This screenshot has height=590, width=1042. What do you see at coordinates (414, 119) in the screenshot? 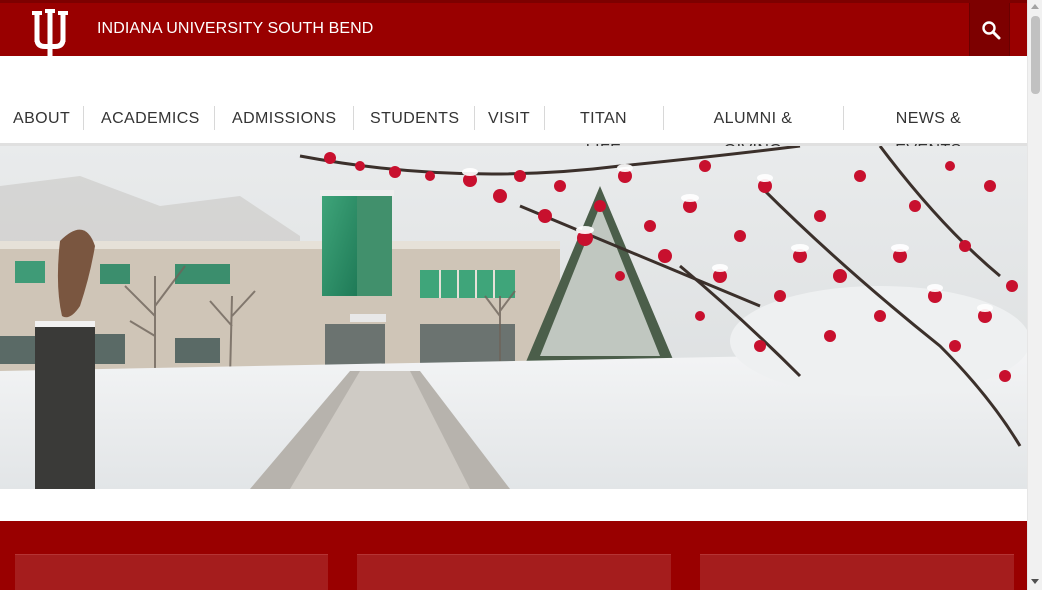
I see `nav-item-students: STUDENTS` at bounding box center [414, 119].